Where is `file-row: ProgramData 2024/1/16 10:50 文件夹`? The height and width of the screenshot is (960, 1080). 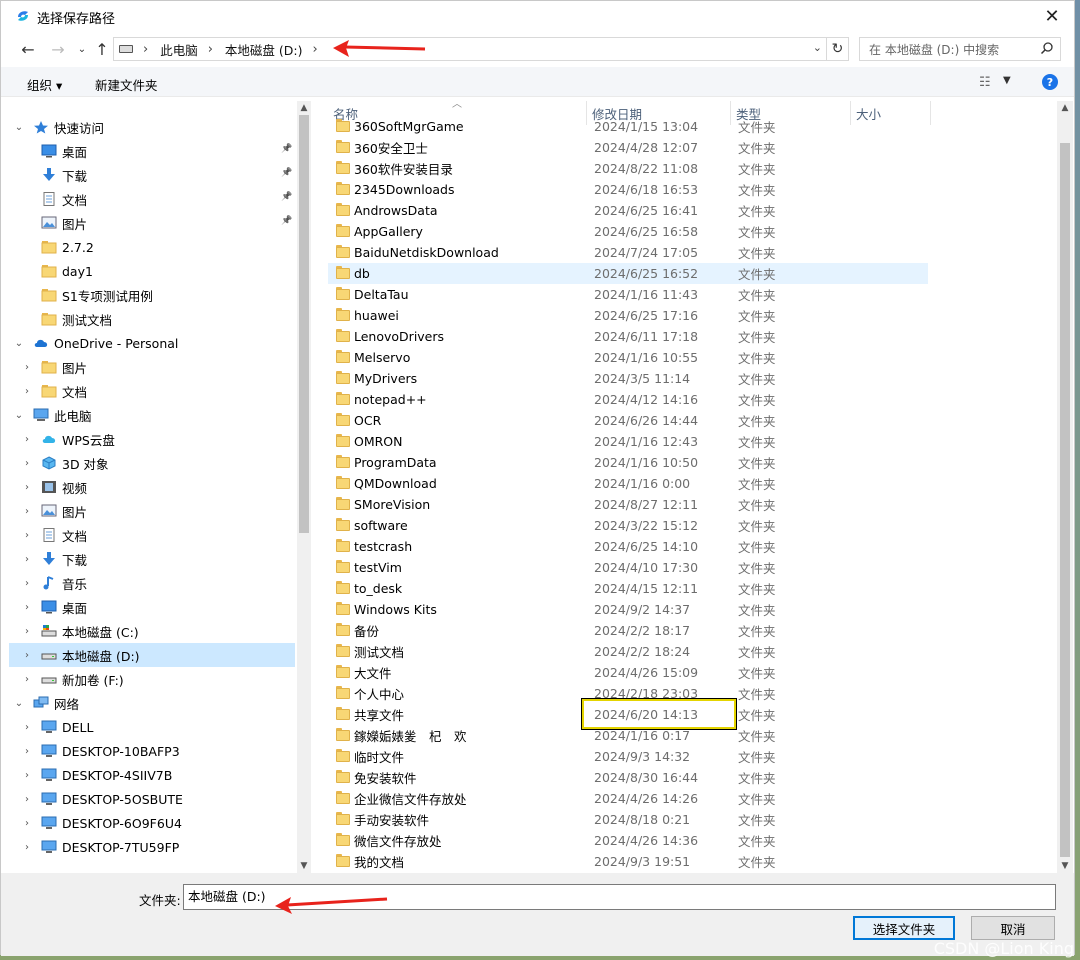
file-row: ProgramData 2024/1/16 10:50 文件夹 is located at coordinates (628, 462).